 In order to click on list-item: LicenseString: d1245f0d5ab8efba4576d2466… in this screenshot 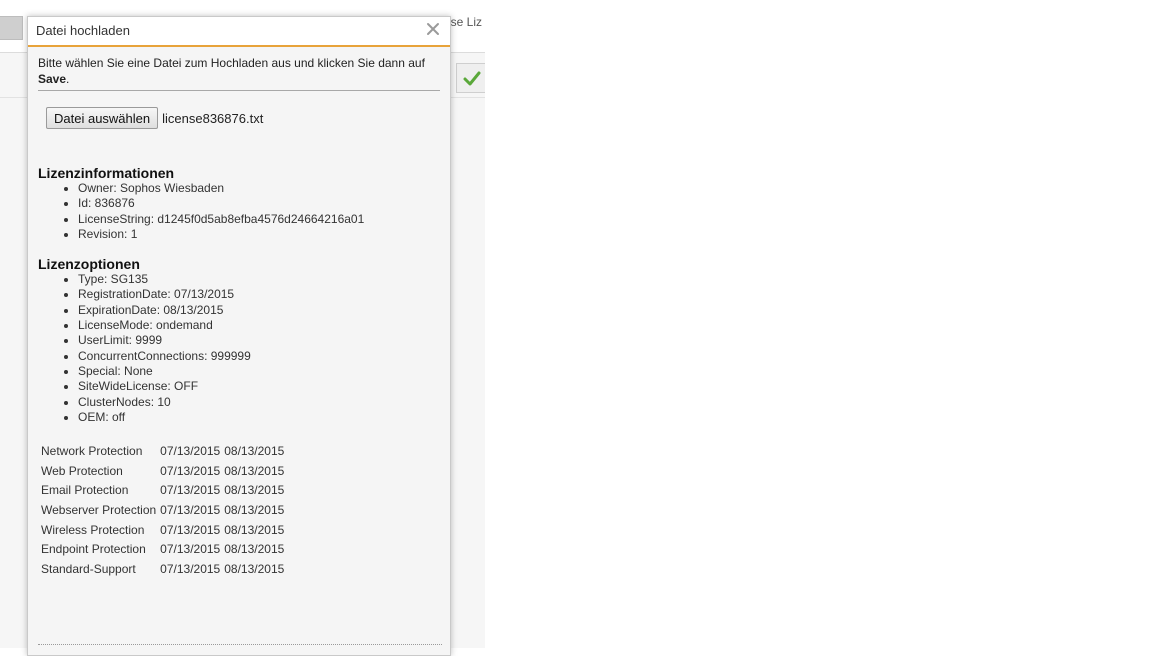, I will do `click(259, 219)`.